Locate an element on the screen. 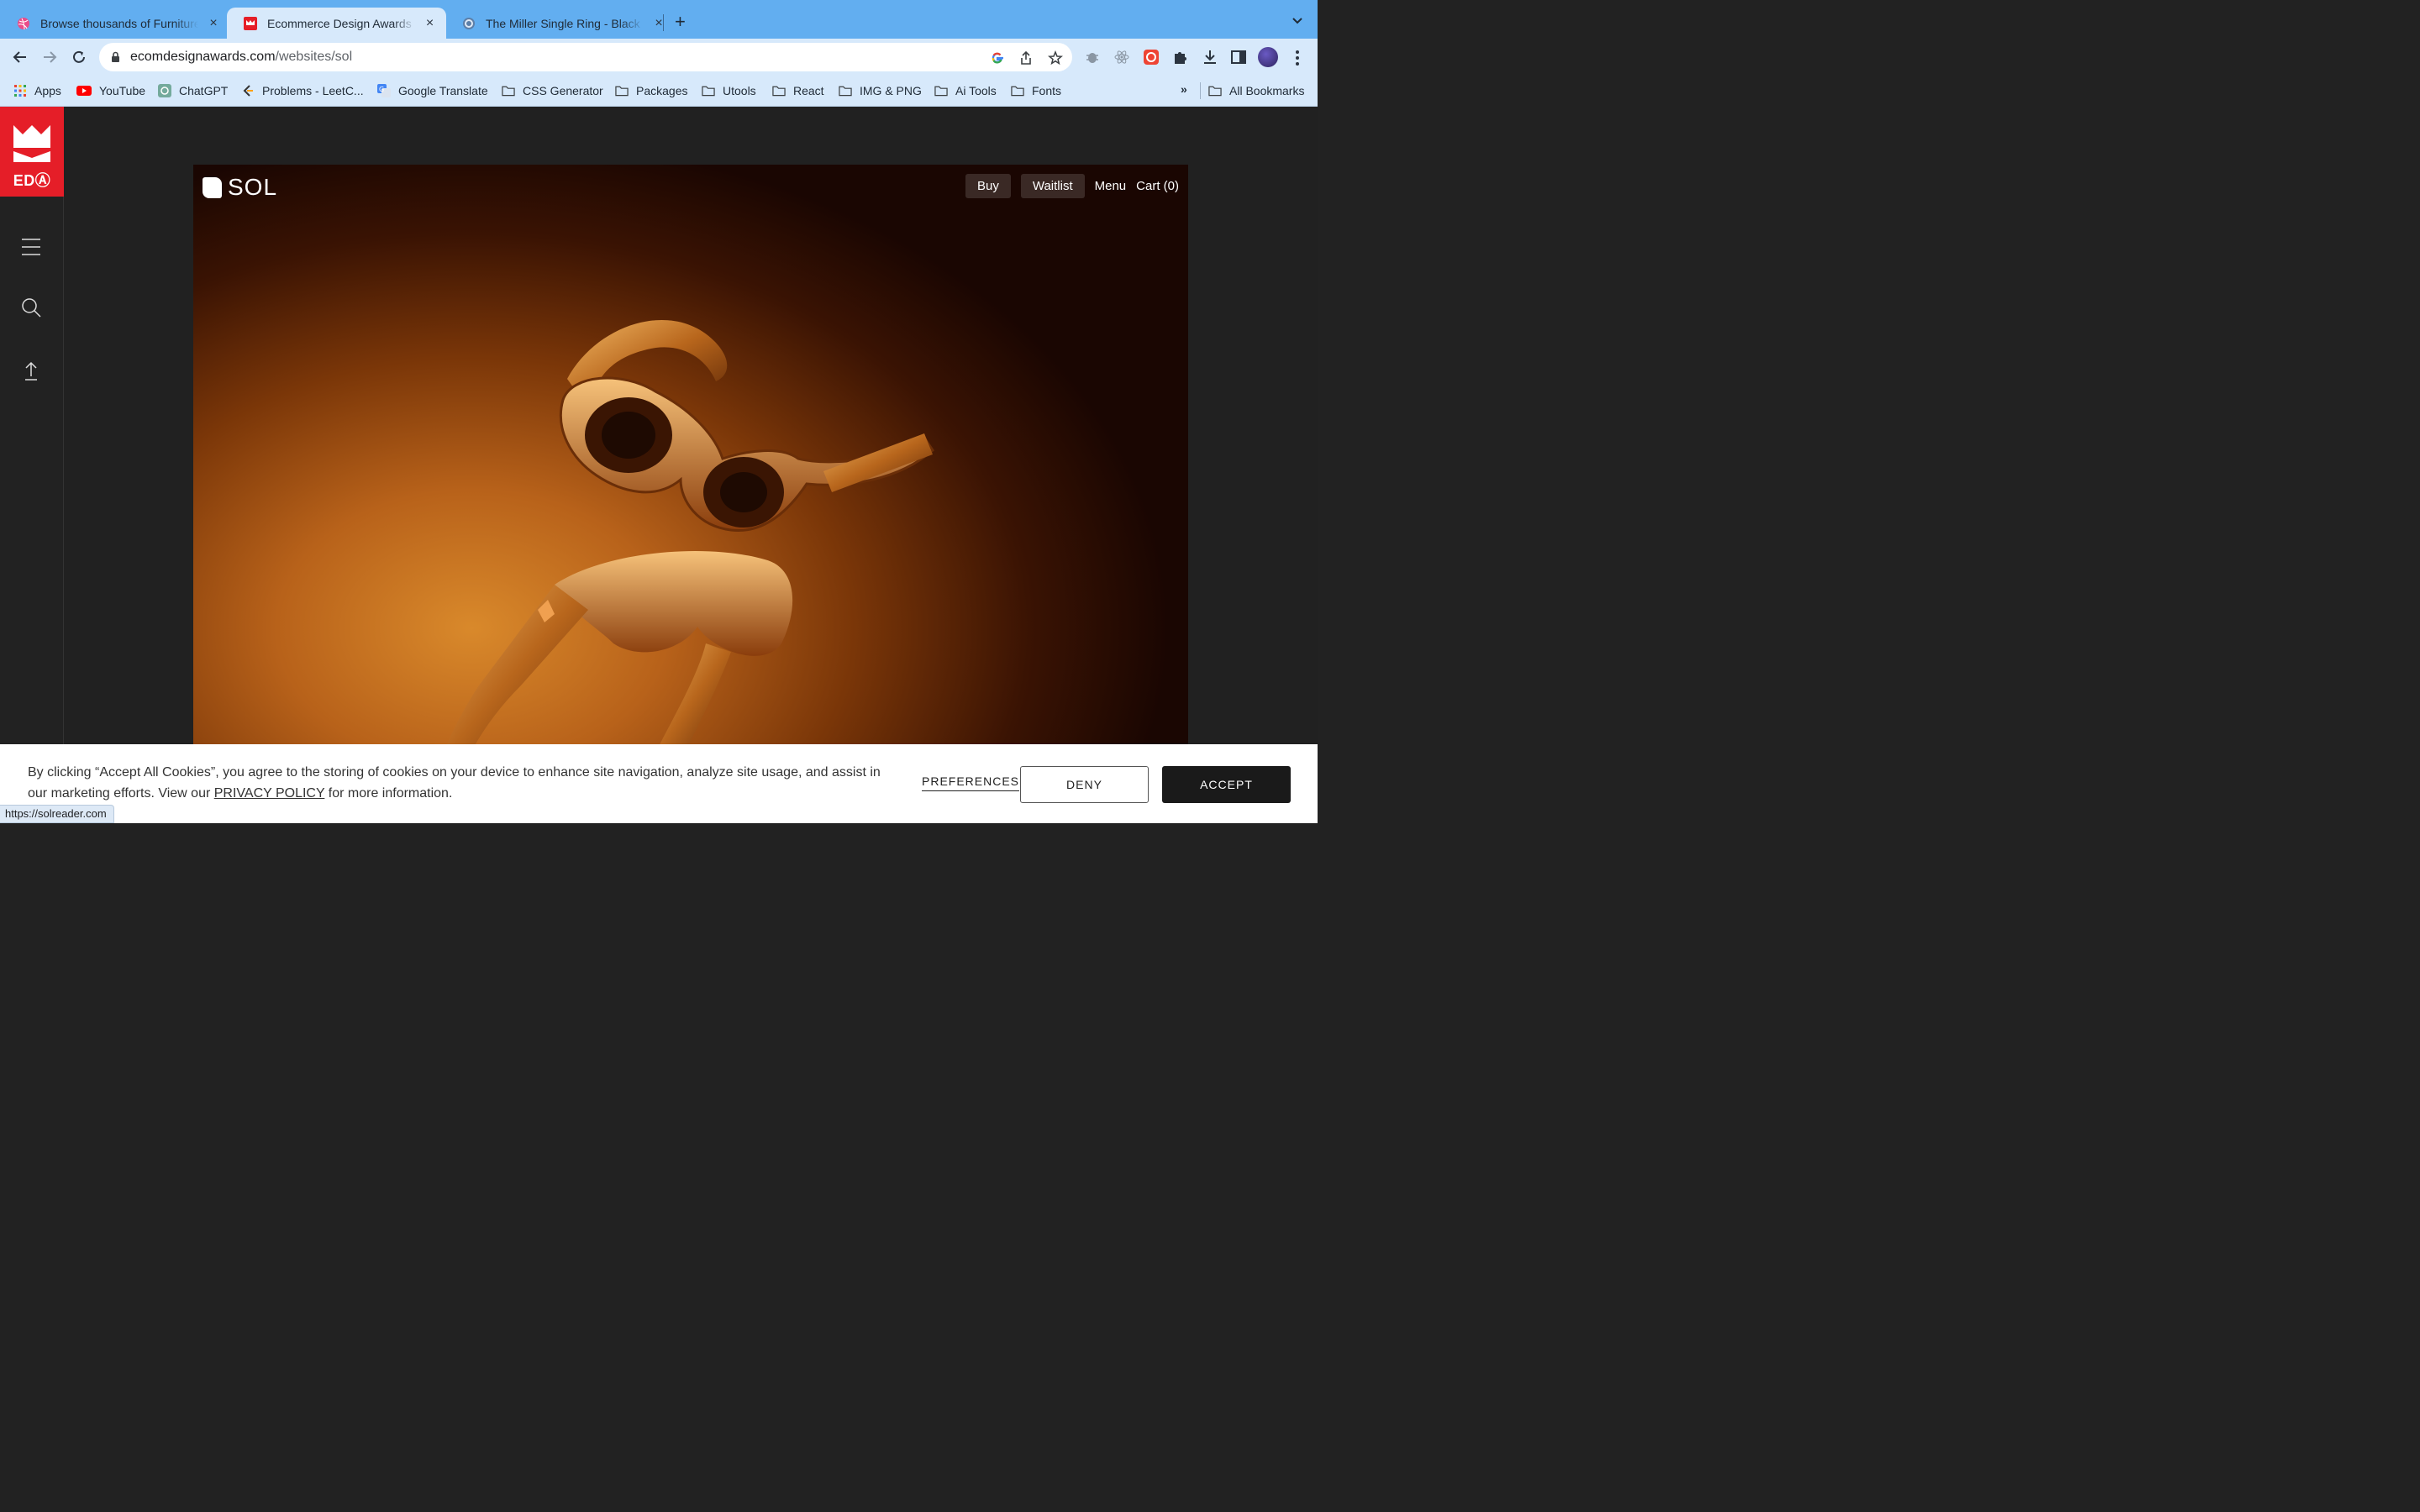  bookmark-star-icon is located at coordinates (1055, 58).